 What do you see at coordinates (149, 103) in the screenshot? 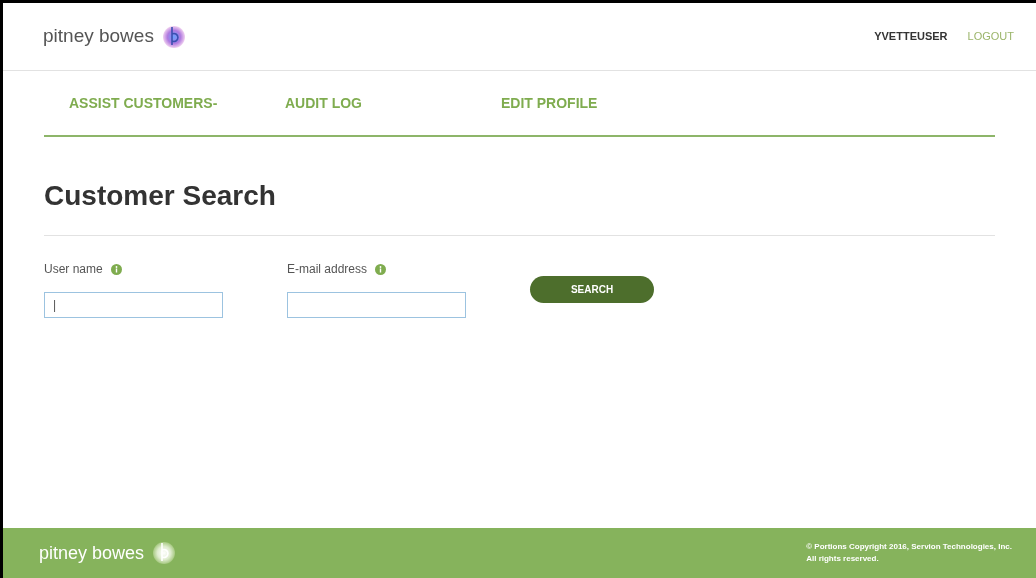
I see `nav-link: ASSIST CUSTOMERS-` at bounding box center [149, 103].